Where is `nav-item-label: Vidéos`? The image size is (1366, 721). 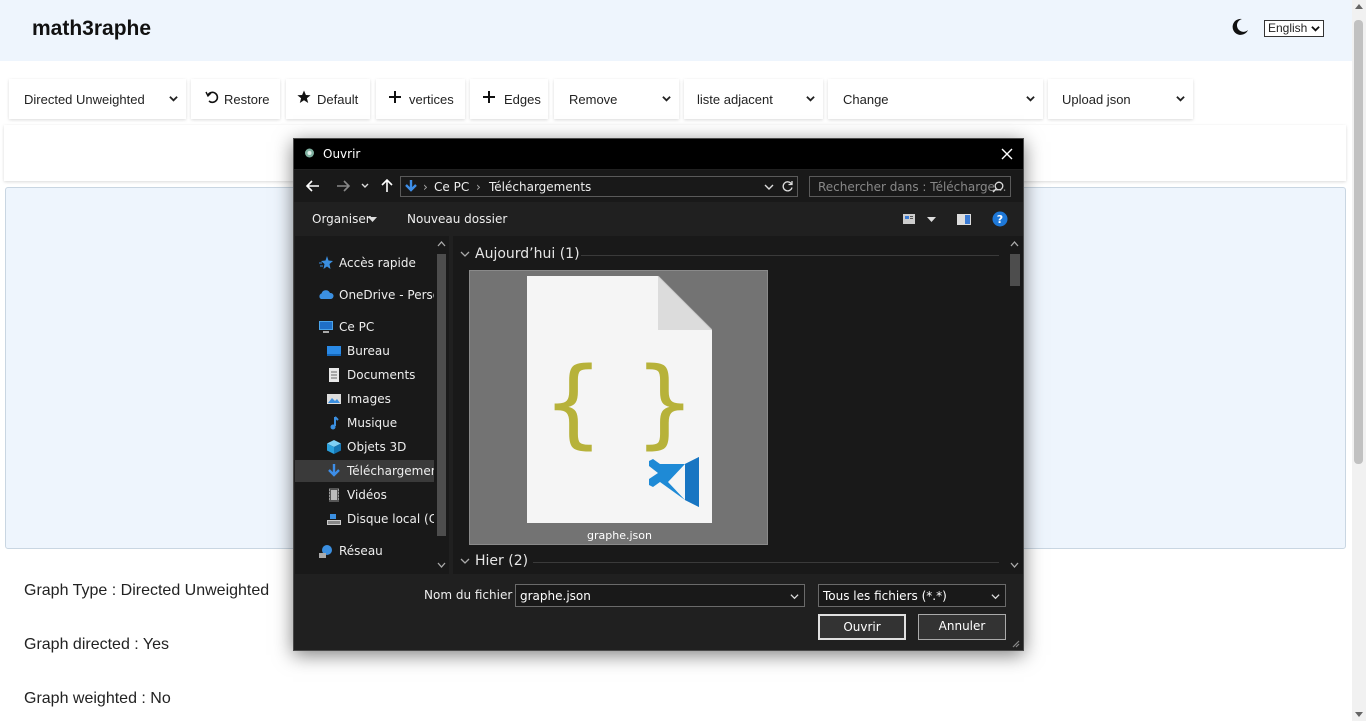 nav-item-label: Vidéos is located at coordinates (367, 495).